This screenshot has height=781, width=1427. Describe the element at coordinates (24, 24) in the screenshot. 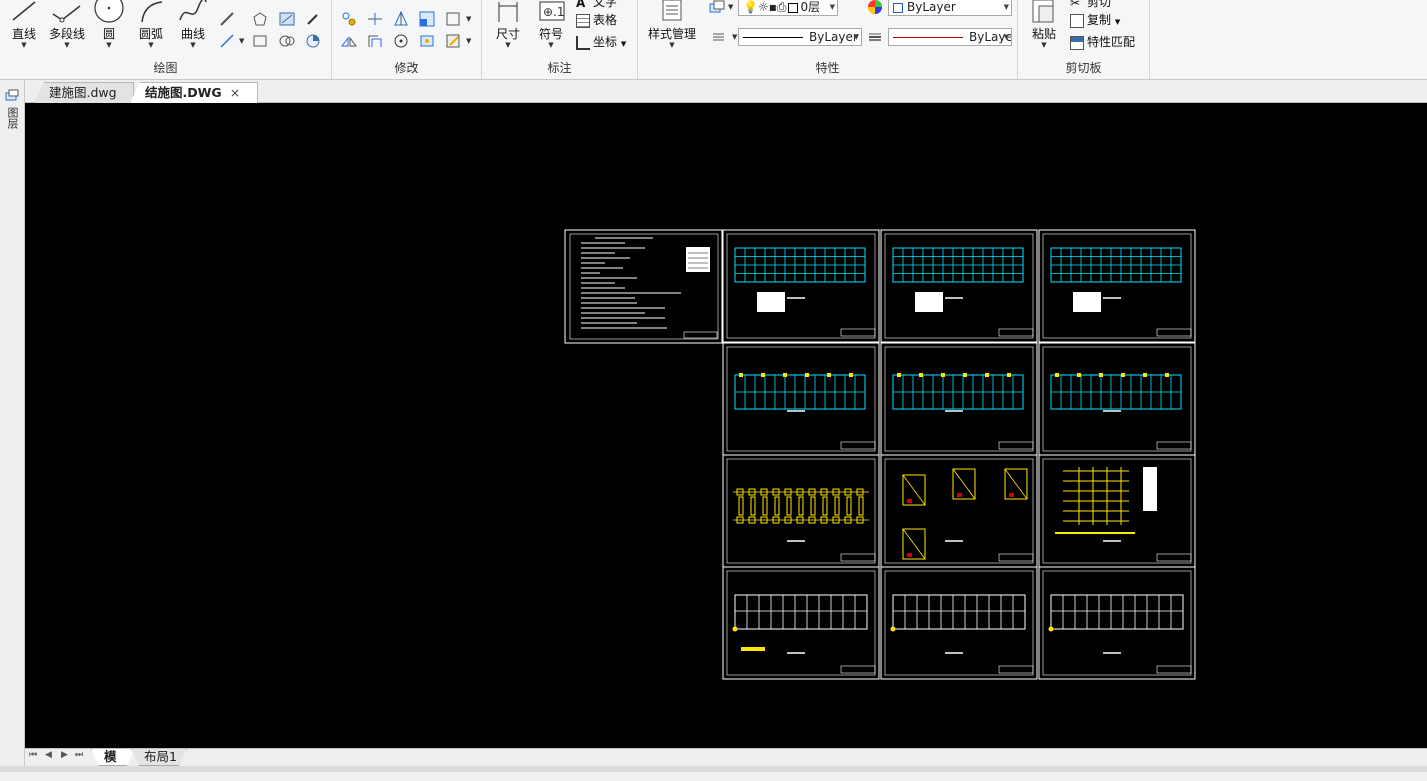

I see `line-button: 直线 ▼` at that location.